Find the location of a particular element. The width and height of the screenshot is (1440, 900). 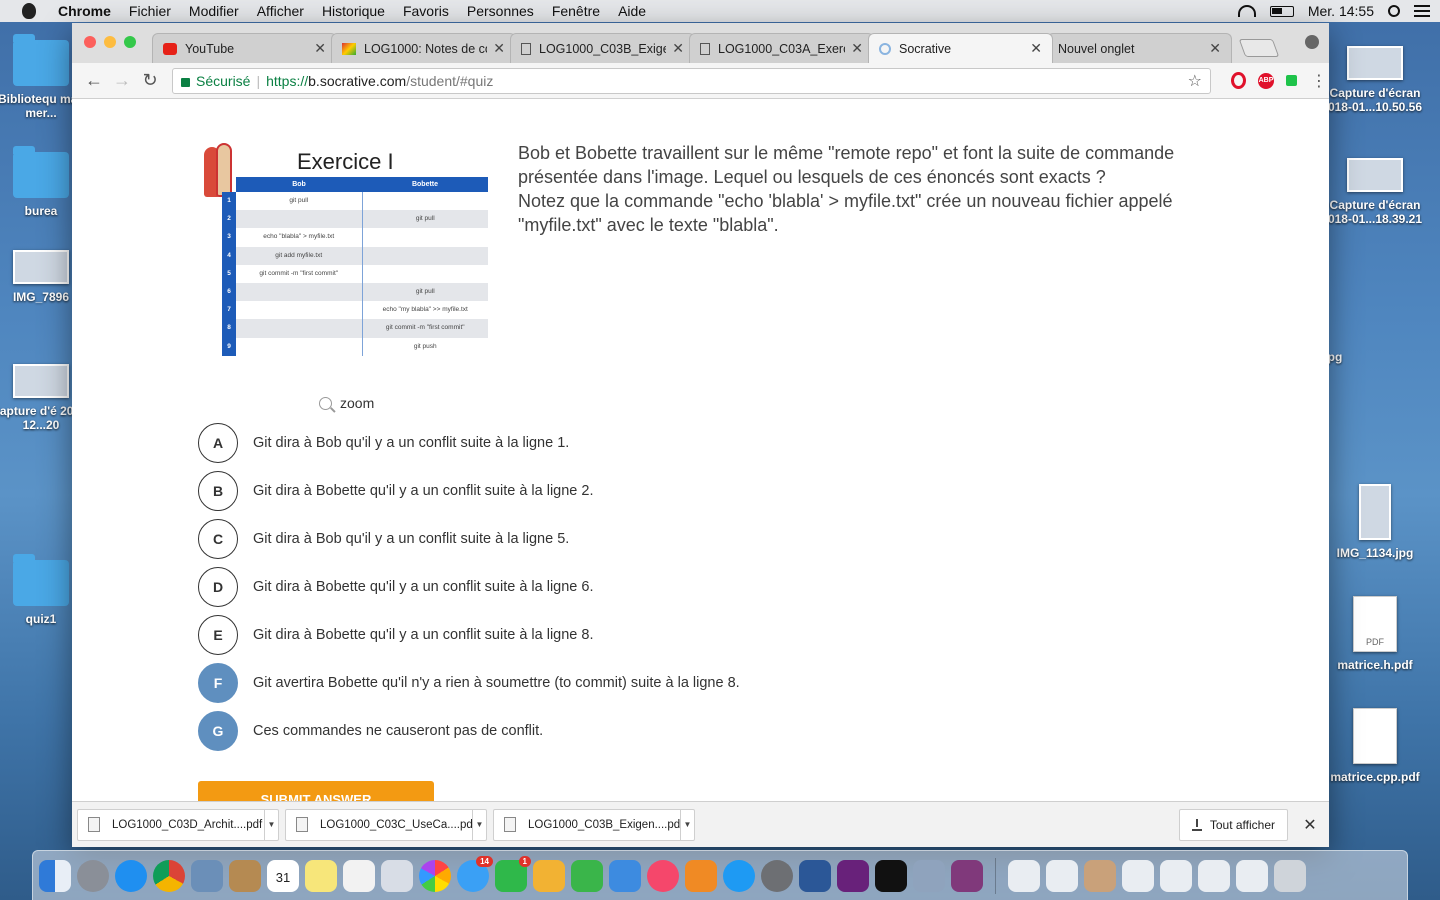

word-icon is located at coordinates (815, 875).